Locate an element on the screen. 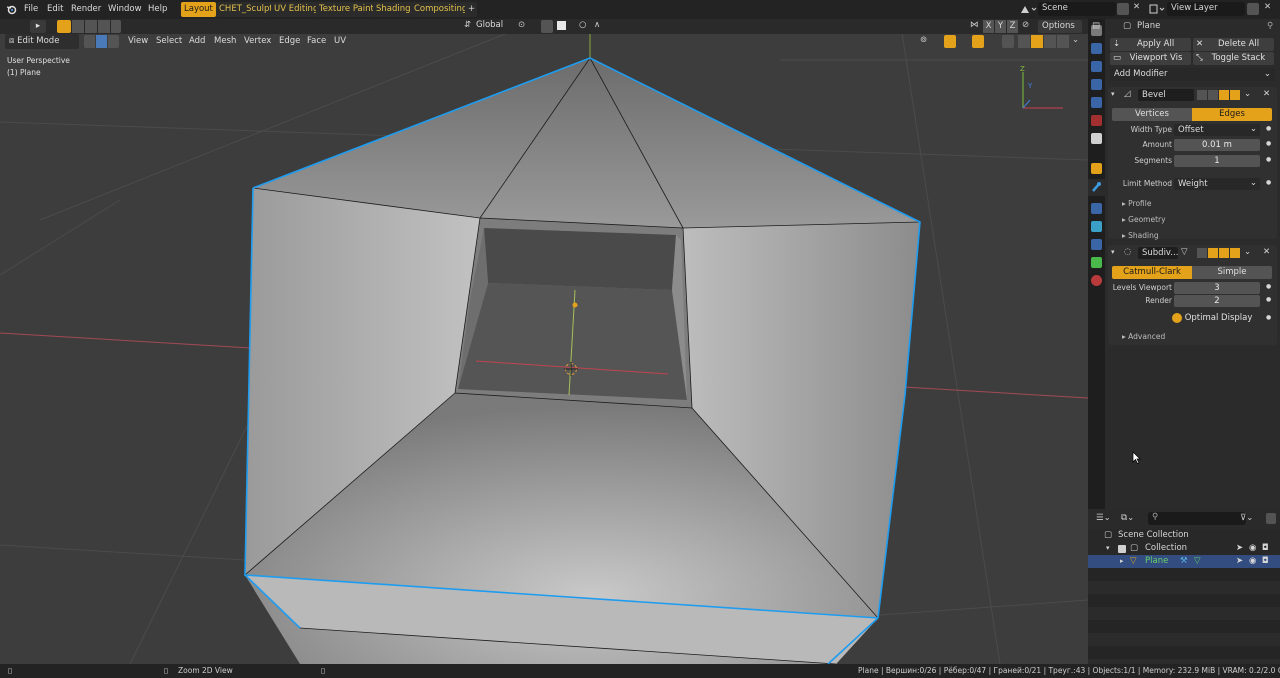  tab-view-layer-icon is located at coordinates (1096, 84).